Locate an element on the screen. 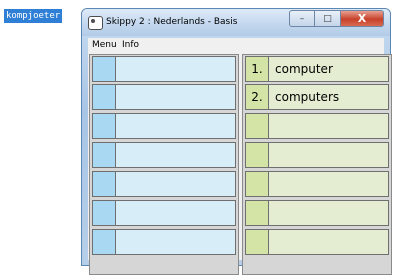 This screenshot has height=275, width=396. title-bar: Skippy 2 : Nederlands - Basis – □ X is located at coordinates (236, 22).